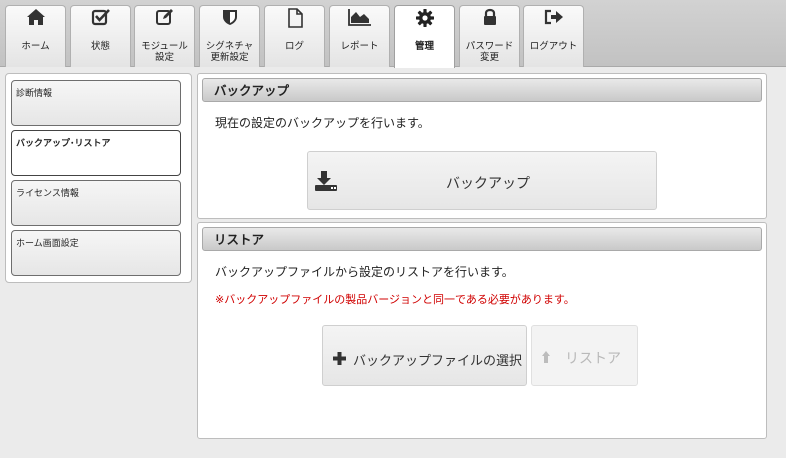  Describe the element at coordinates (424, 46) in the screenshot. I see `tab-label: 管理` at that location.